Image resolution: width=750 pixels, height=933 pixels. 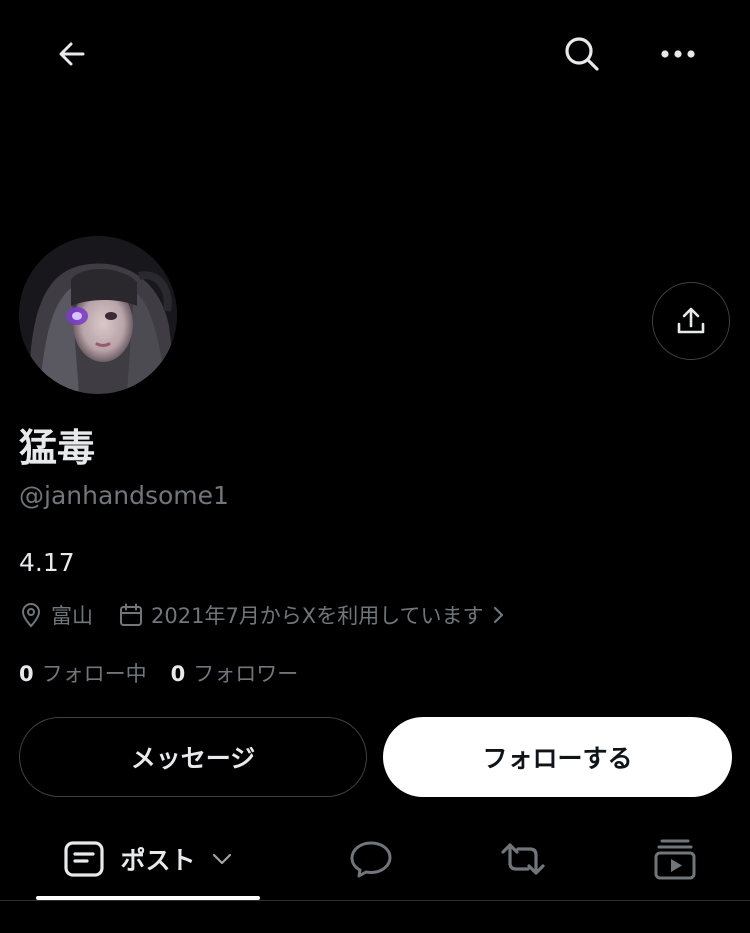 What do you see at coordinates (246, 674) in the screenshot?
I see `followers-label: フォロワー` at bounding box center [246, 674].